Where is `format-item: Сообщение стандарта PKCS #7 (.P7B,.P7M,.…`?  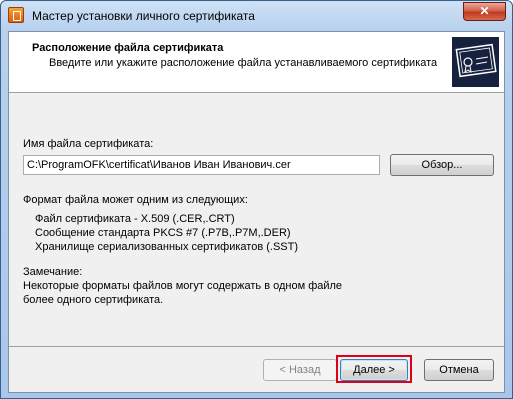 format-item: Сообщение стандарта PKCS #7 (.P7B,.P7M,.… is located at coordinates (163, 233).